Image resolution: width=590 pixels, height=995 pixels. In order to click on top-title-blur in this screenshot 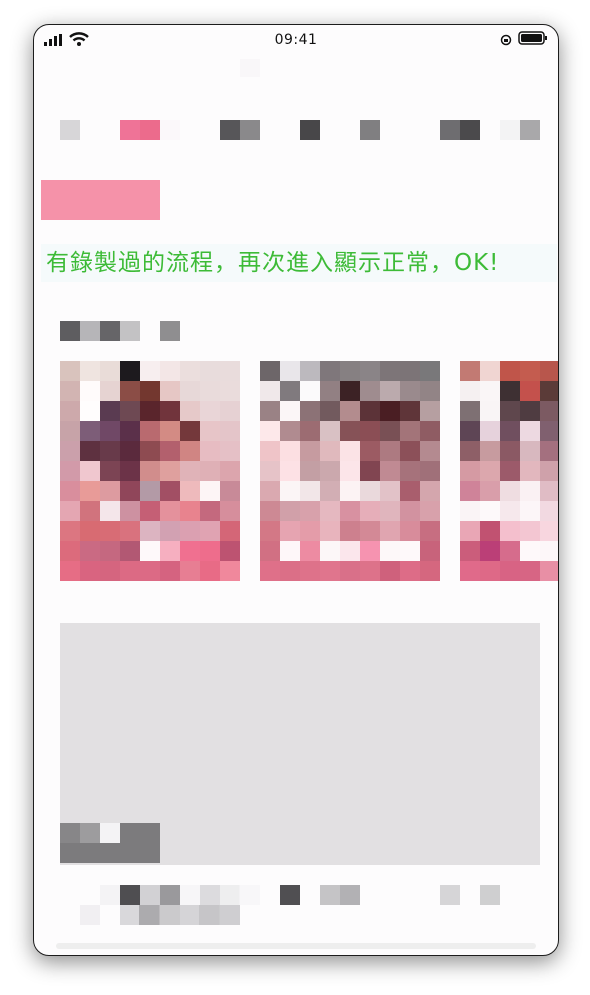, I will do `click(250, 68)`.